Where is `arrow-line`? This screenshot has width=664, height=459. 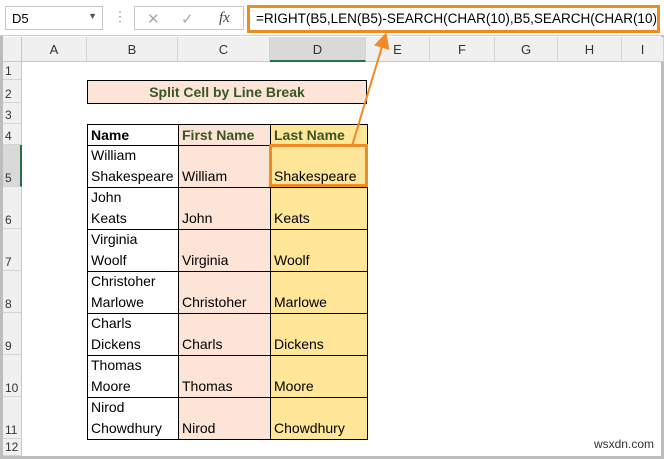 arrow-line is located at coordinates (370, 89).